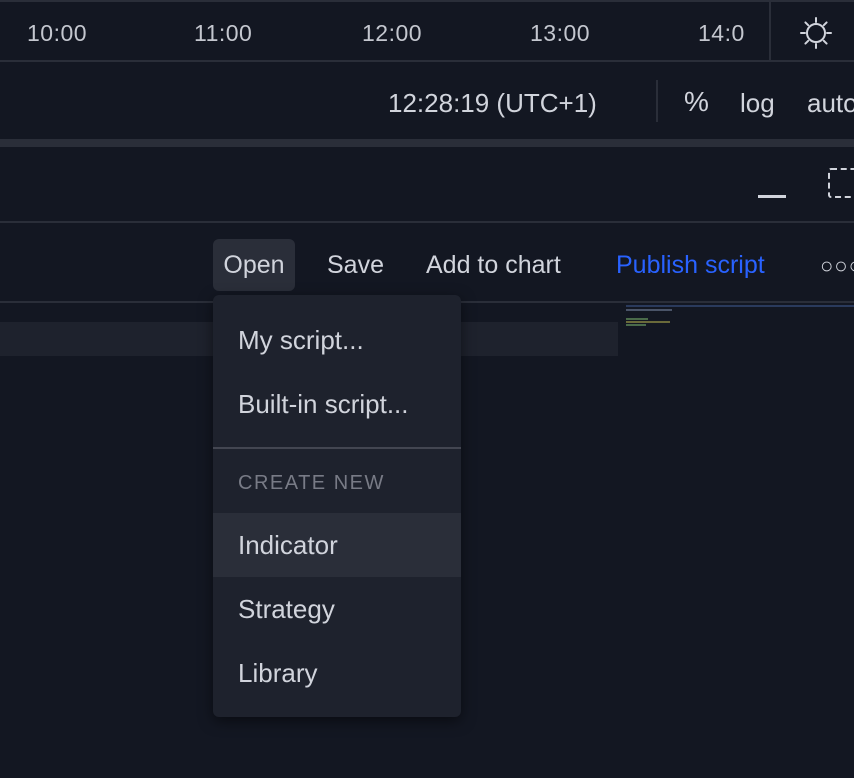  I want to click on maximize-icon, so click(841, 183).